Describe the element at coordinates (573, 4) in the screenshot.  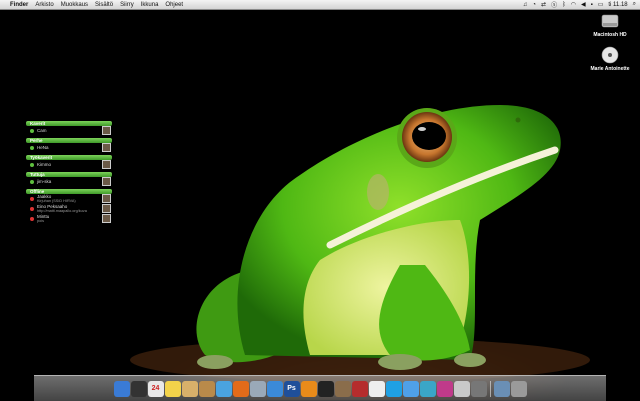
I see `wifi-icon: ◠` at that location.